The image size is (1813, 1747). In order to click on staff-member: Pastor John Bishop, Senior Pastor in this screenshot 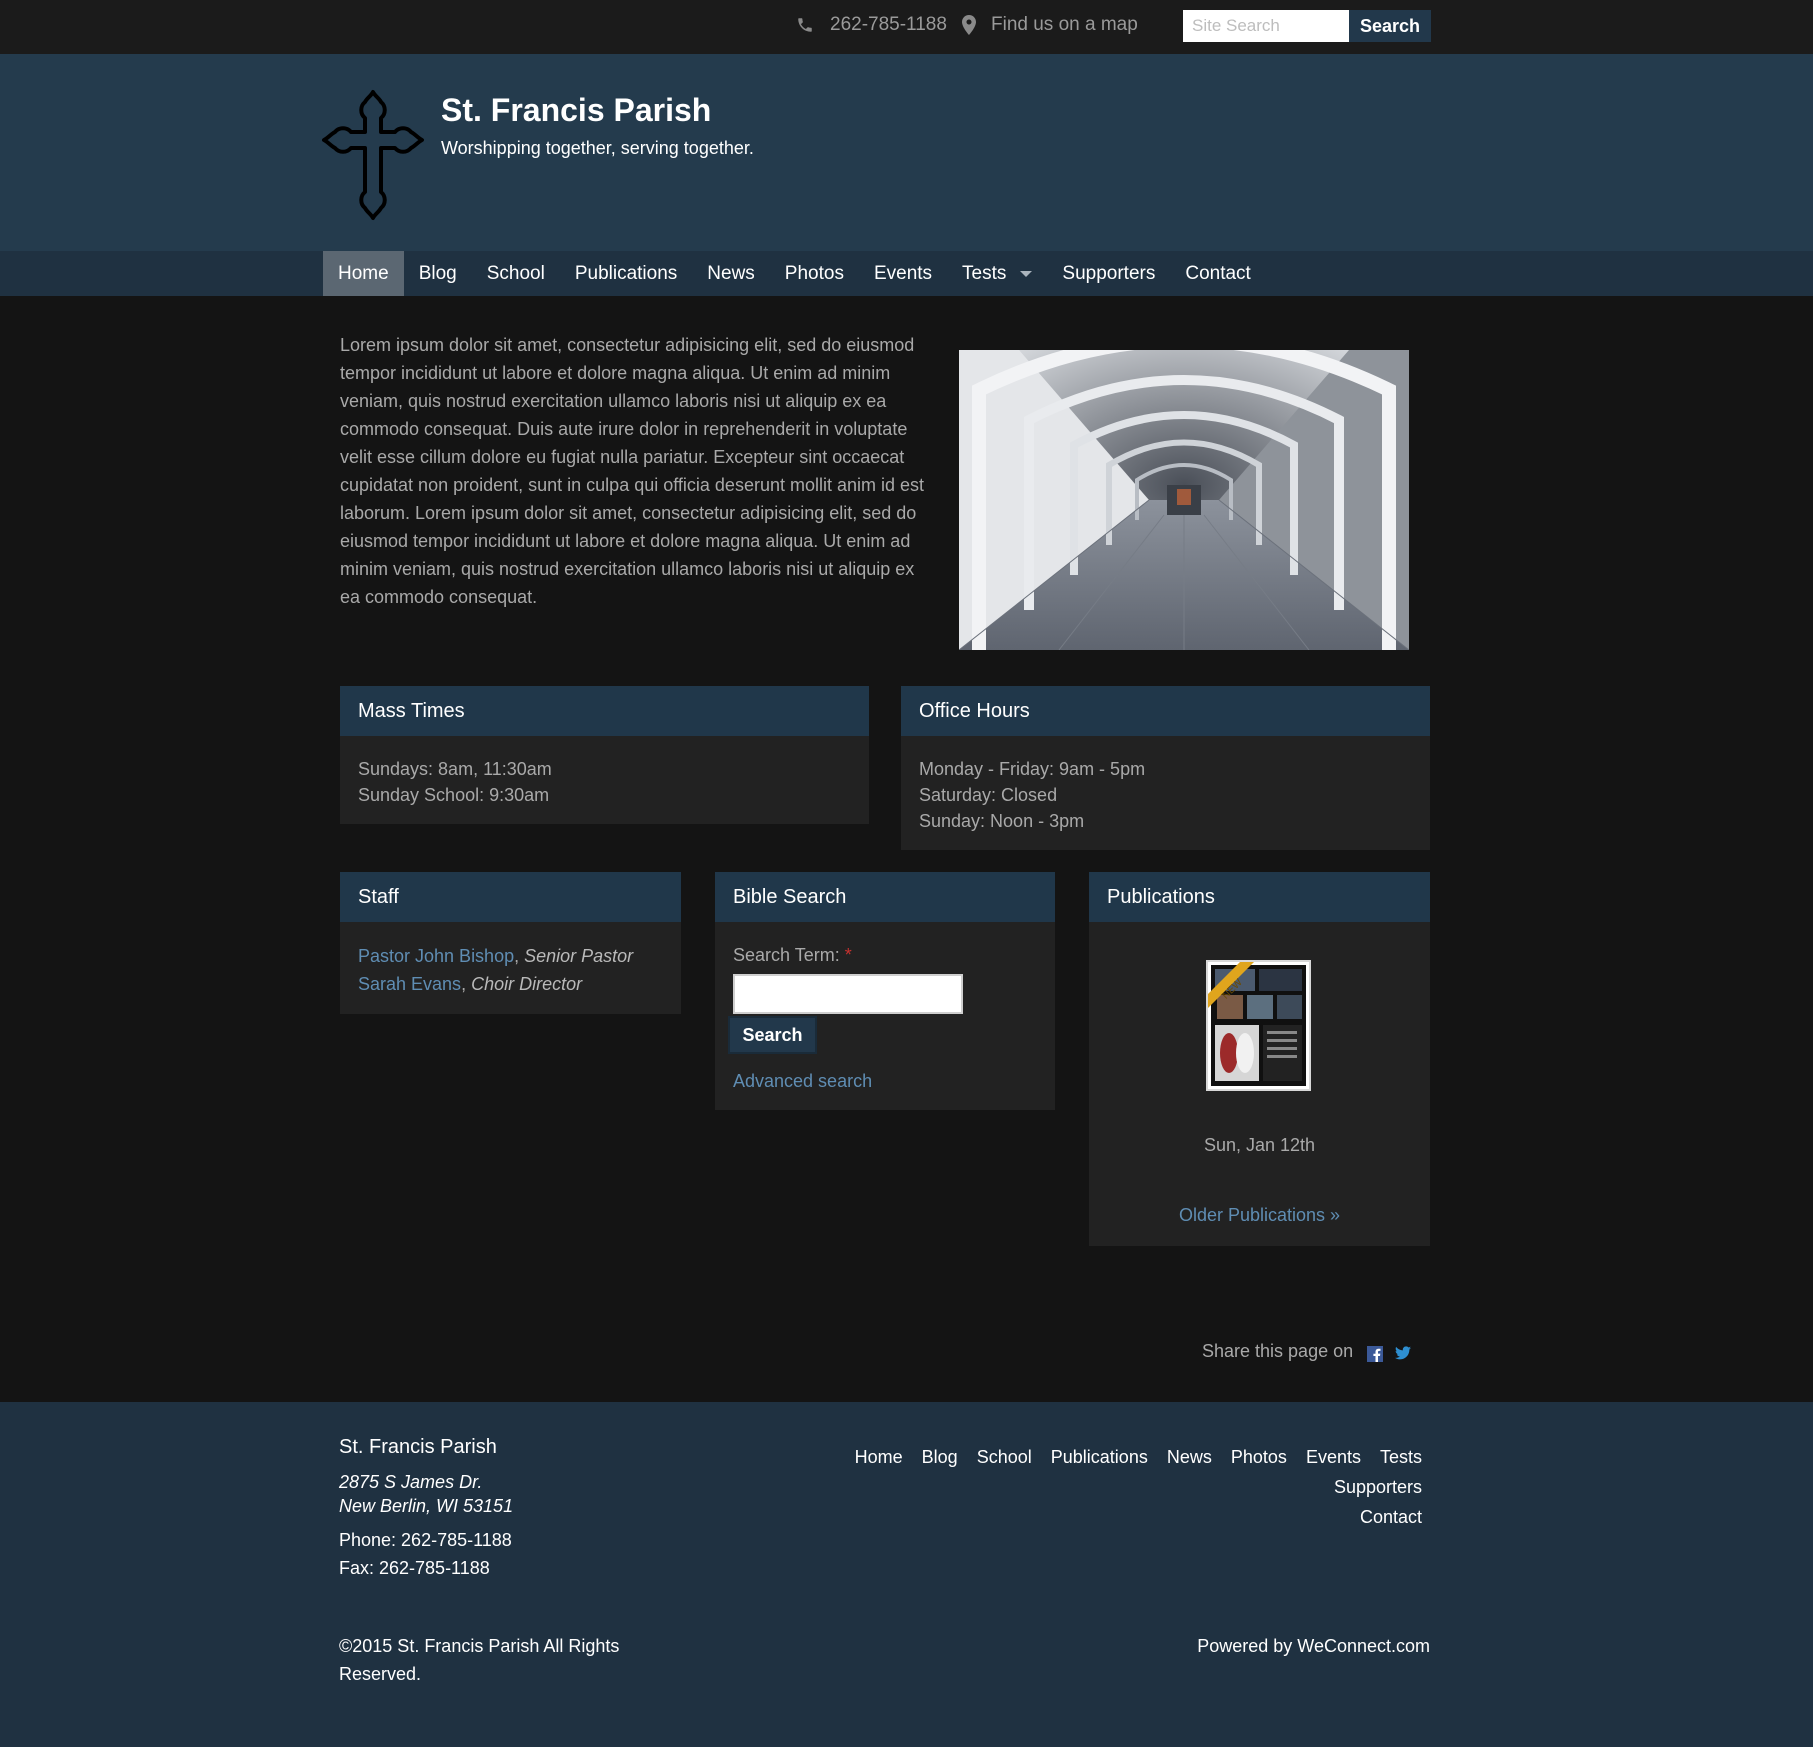, I will do `click(496, 956)`.